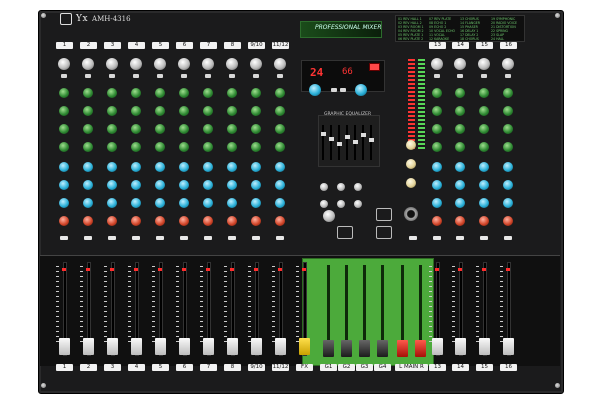 The image size is (600, 400). Describe the element at coordinates (411, 164) in the screenshot. I see `master-fx-knob` at that location.